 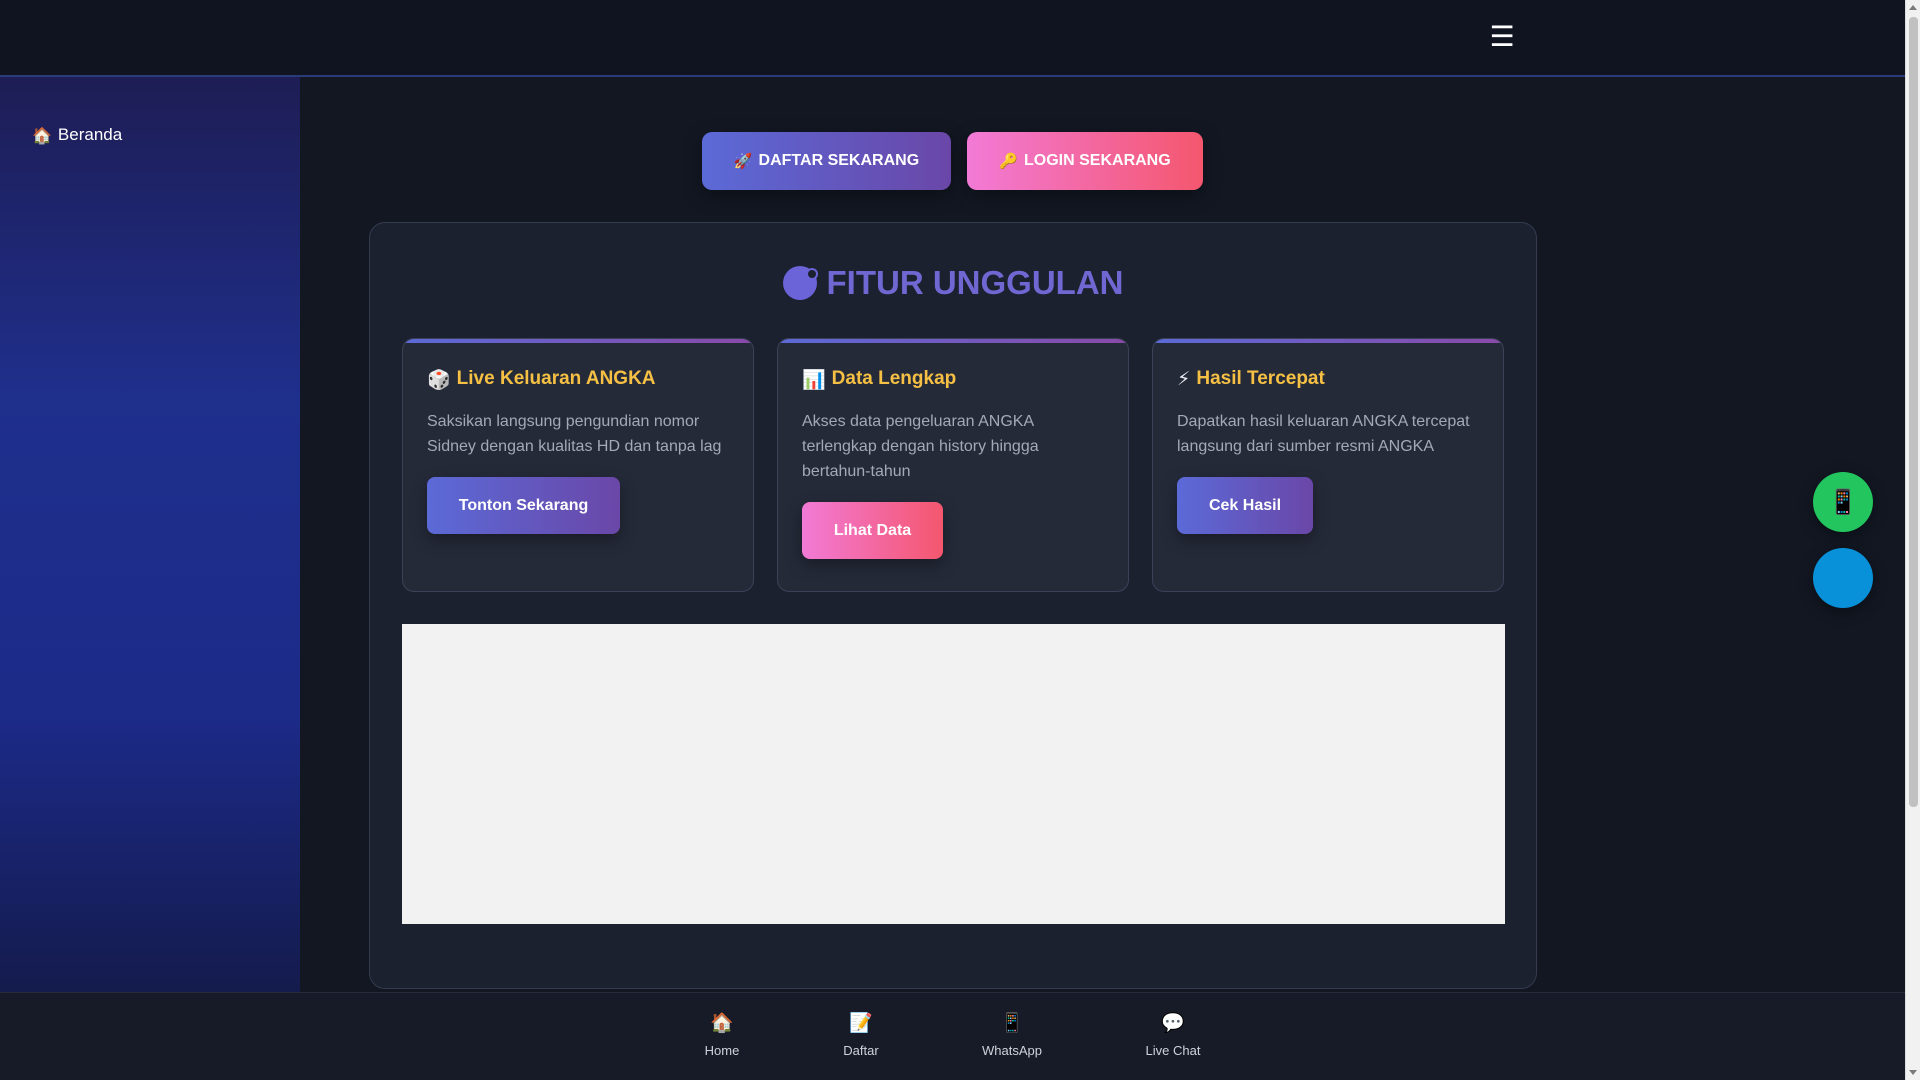 What do you see at coordinates (743, 161) in the screenshot?
I see `rocket-icon: 🚀` at bounding box center [743, 161].